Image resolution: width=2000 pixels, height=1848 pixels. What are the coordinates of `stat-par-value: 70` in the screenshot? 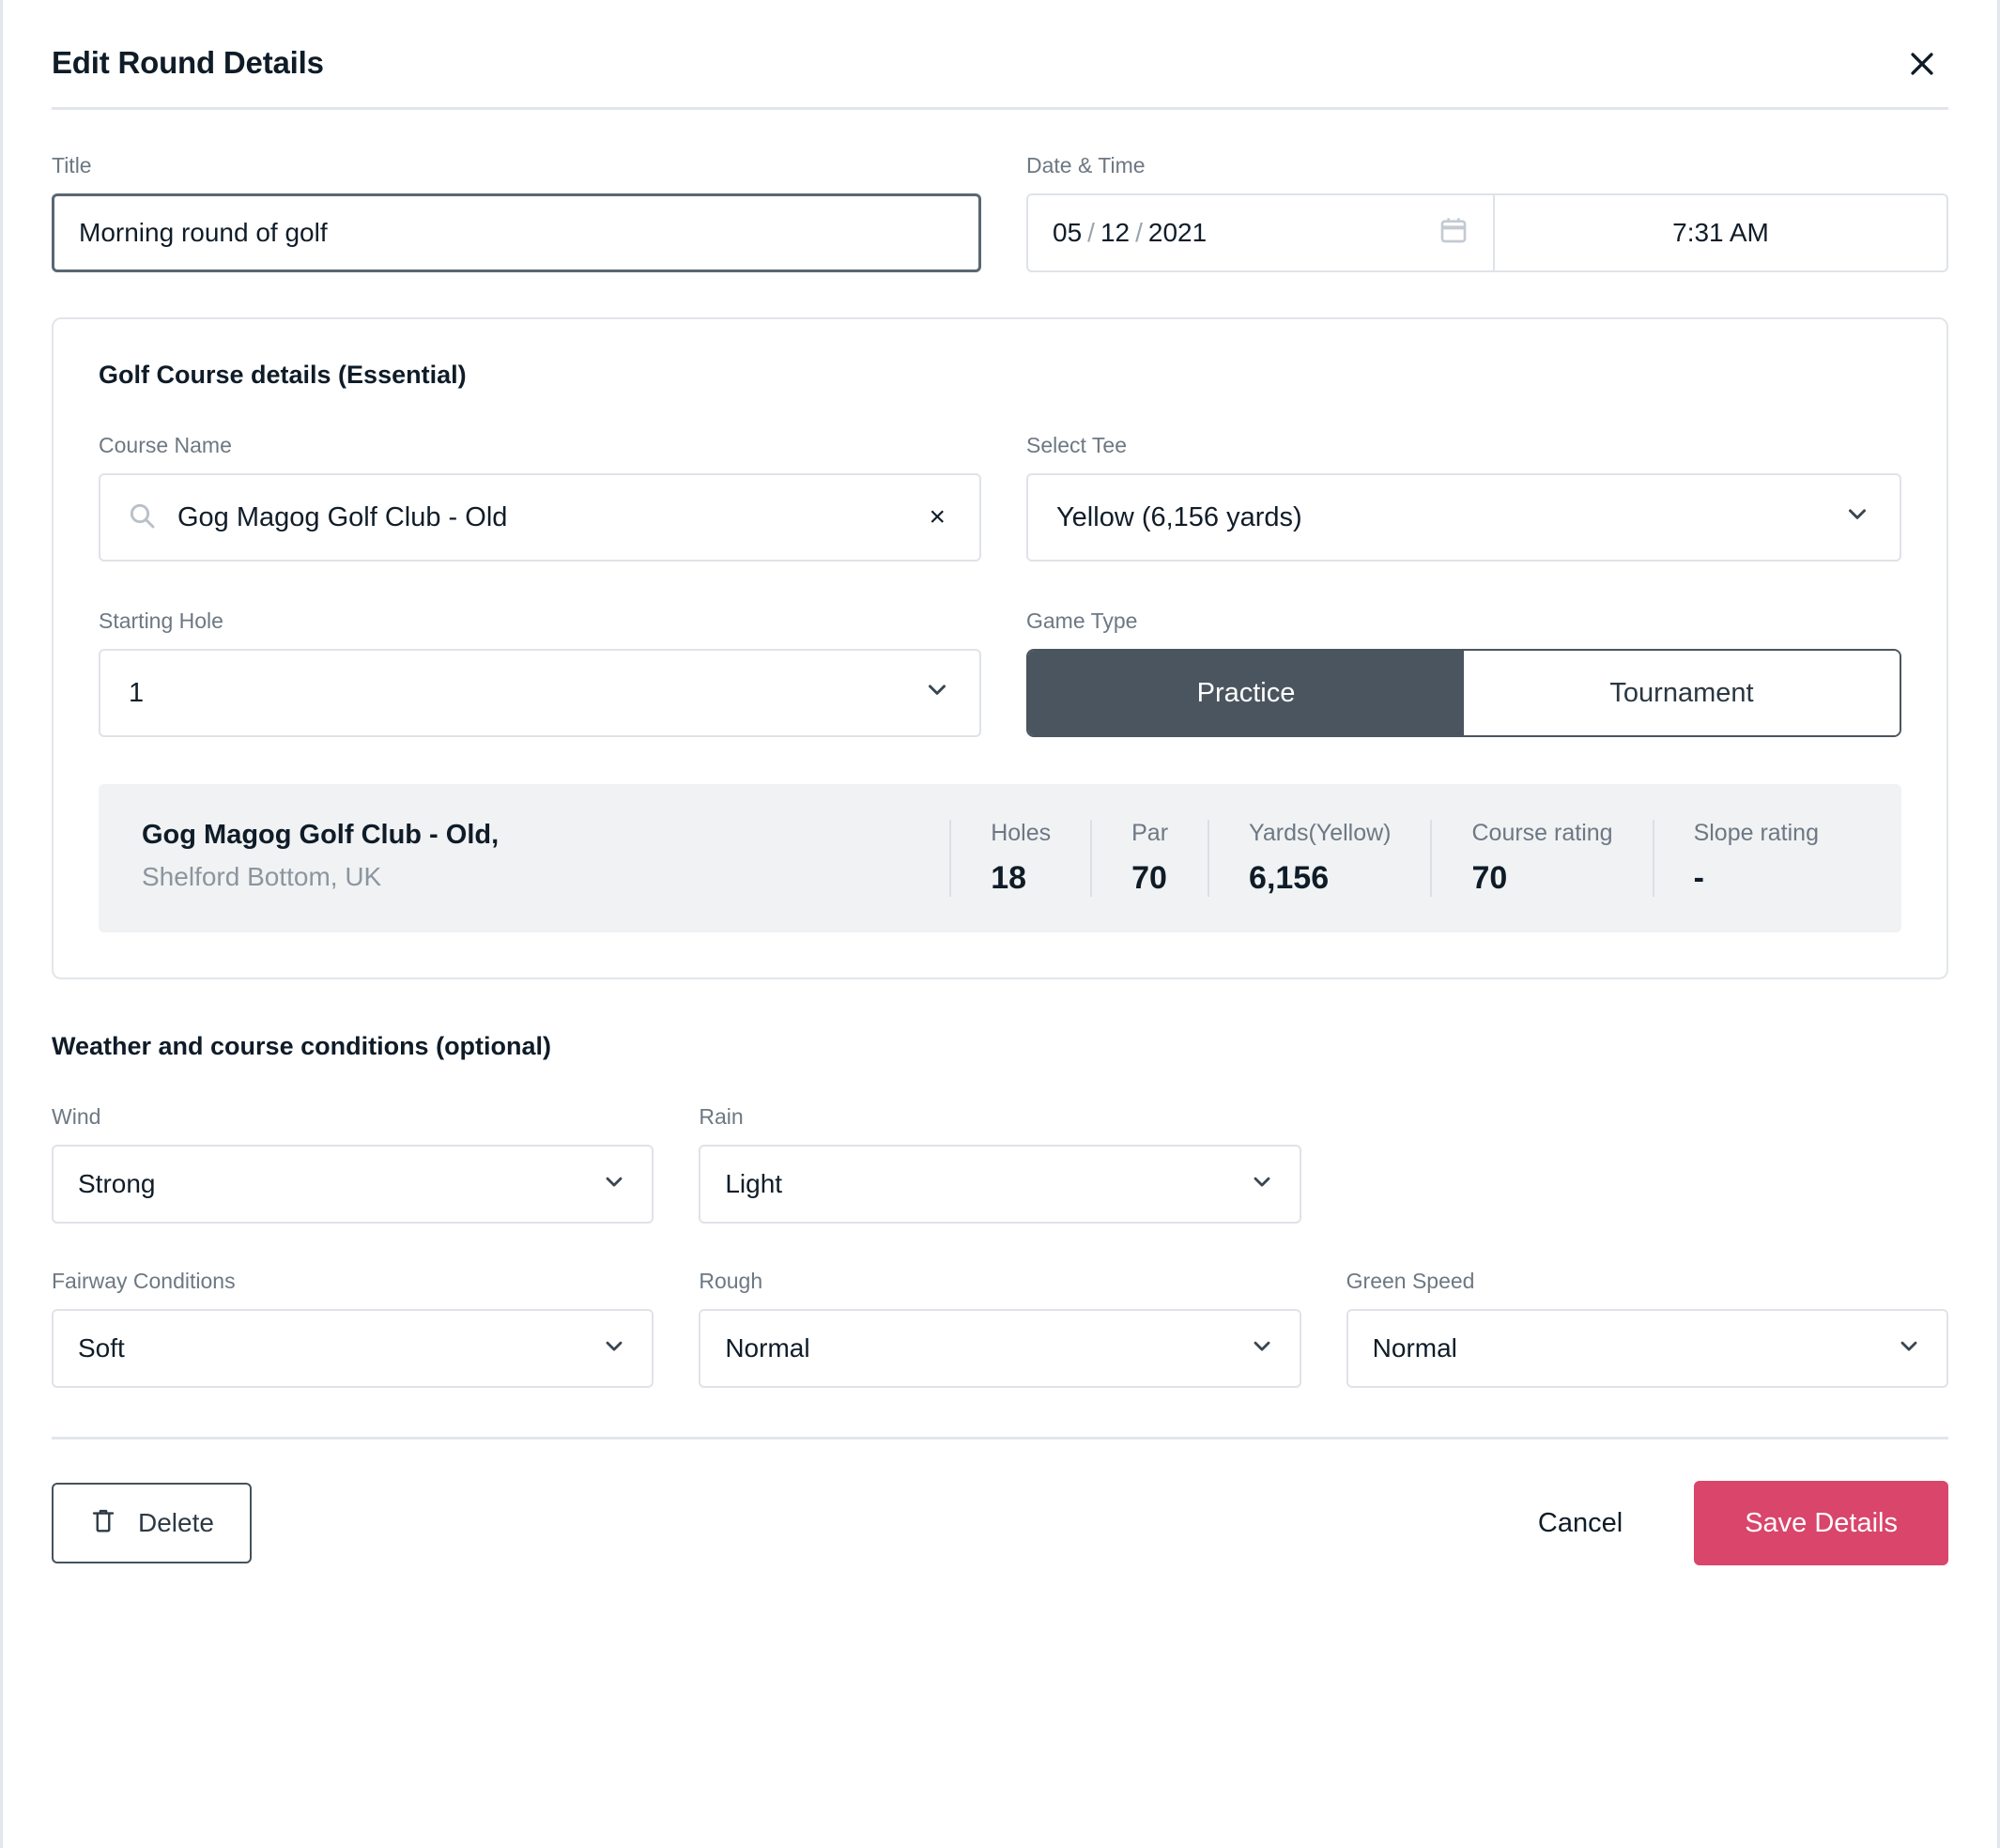 It's located at (1149, 878).